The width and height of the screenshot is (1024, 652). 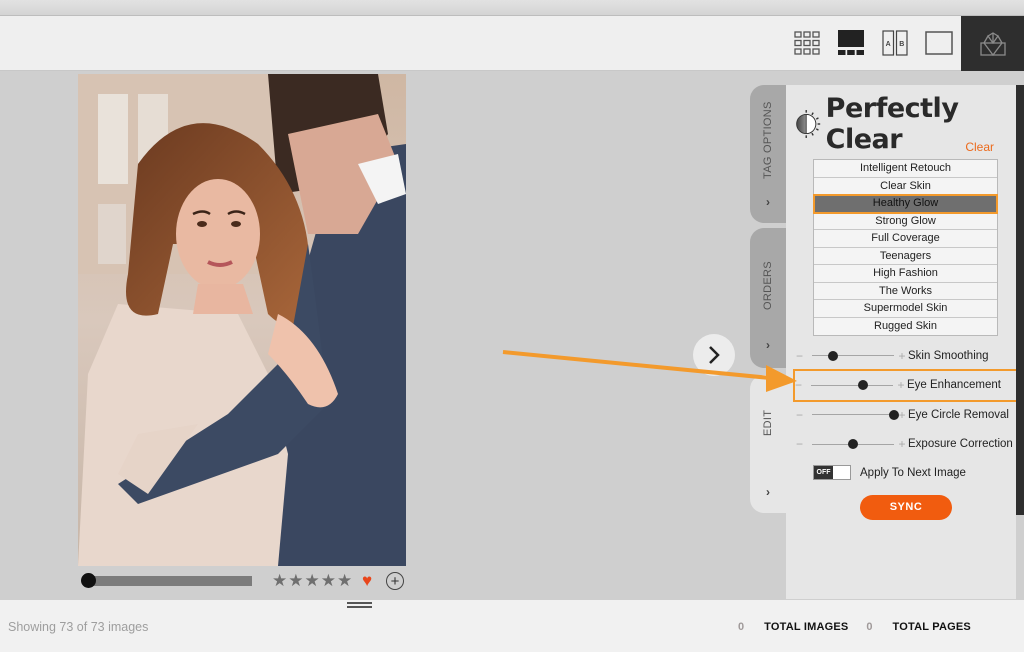 I want to click on total-images-label: TOTAL IMAGES, so click(x=806, y=627).